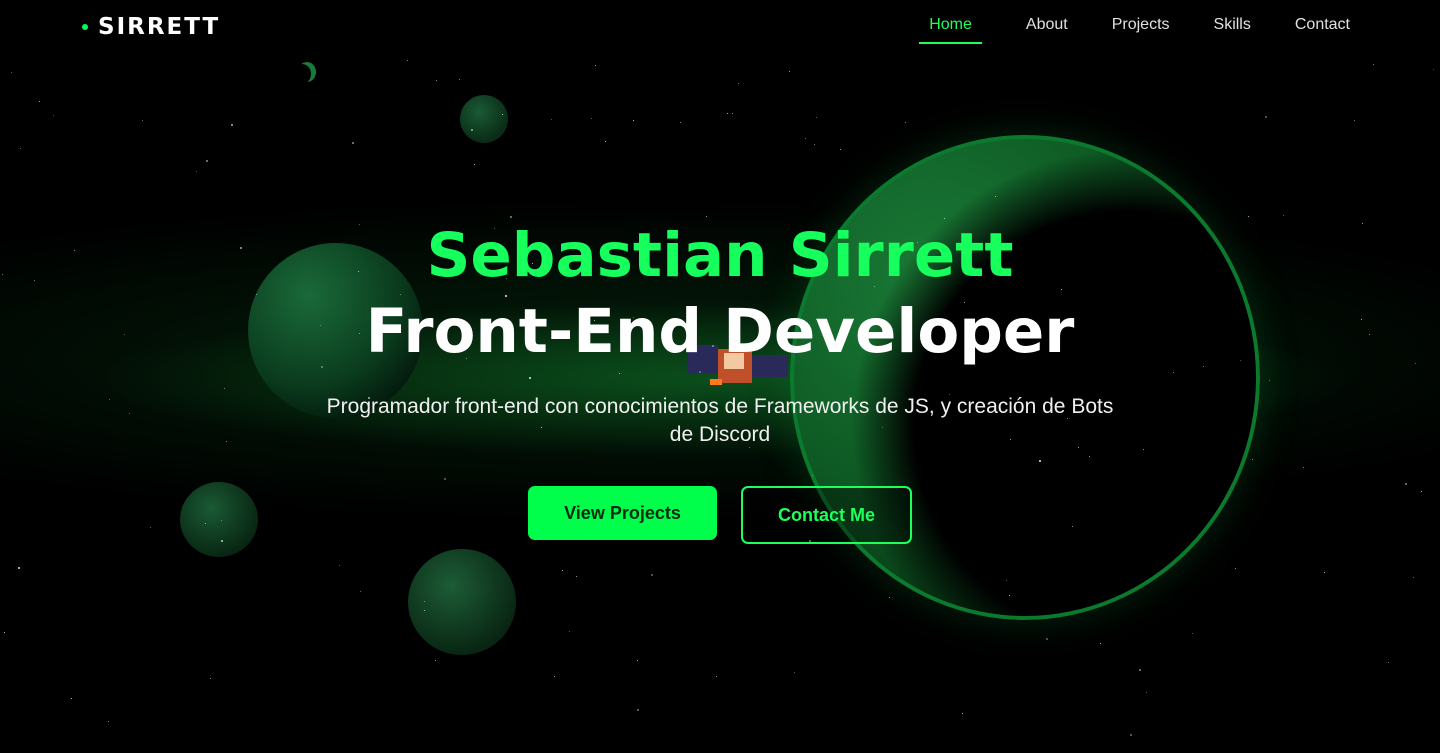  I want to click on view-projects-button: View Projects, so click(622, 513).